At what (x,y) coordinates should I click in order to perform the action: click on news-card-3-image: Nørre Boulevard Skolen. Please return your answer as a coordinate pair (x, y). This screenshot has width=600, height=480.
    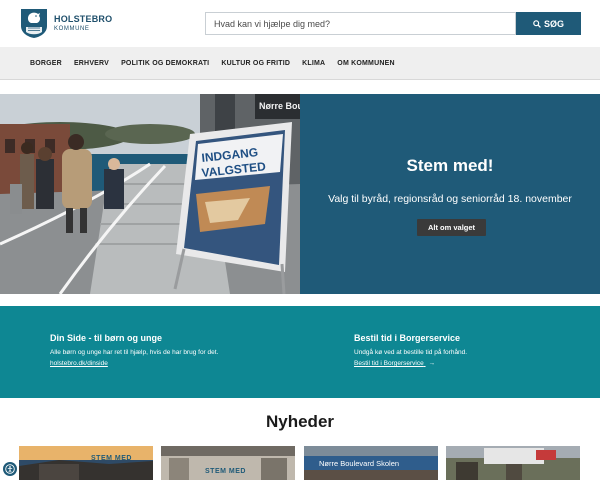
    Looking at the image, I should click on (371, 463).